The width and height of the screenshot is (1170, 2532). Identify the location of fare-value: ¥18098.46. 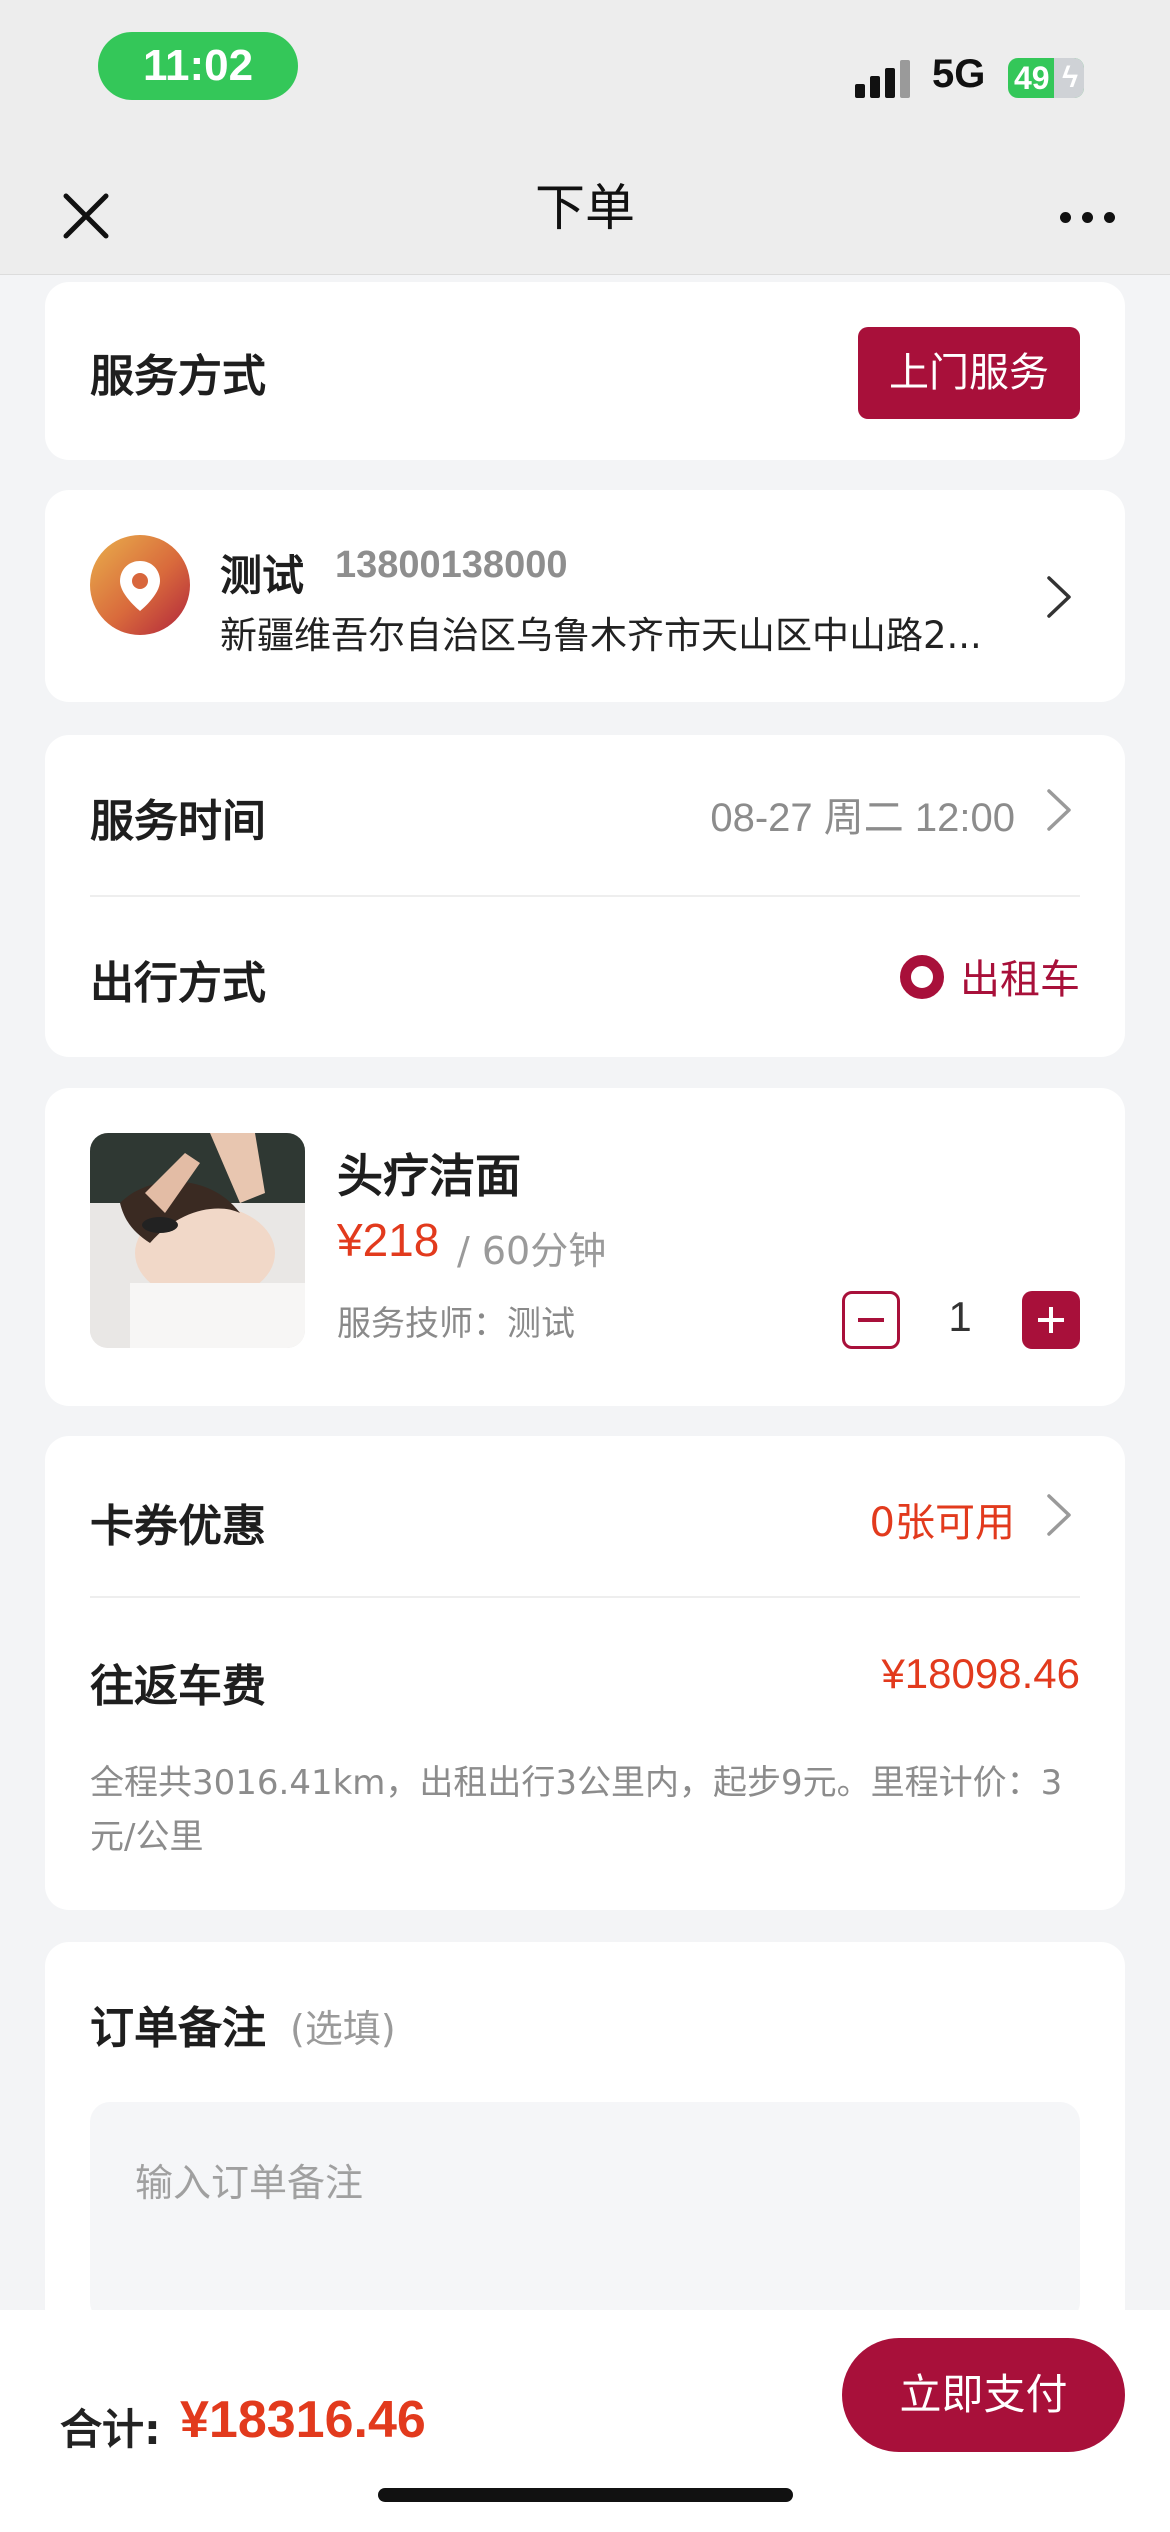
(980, 1673).